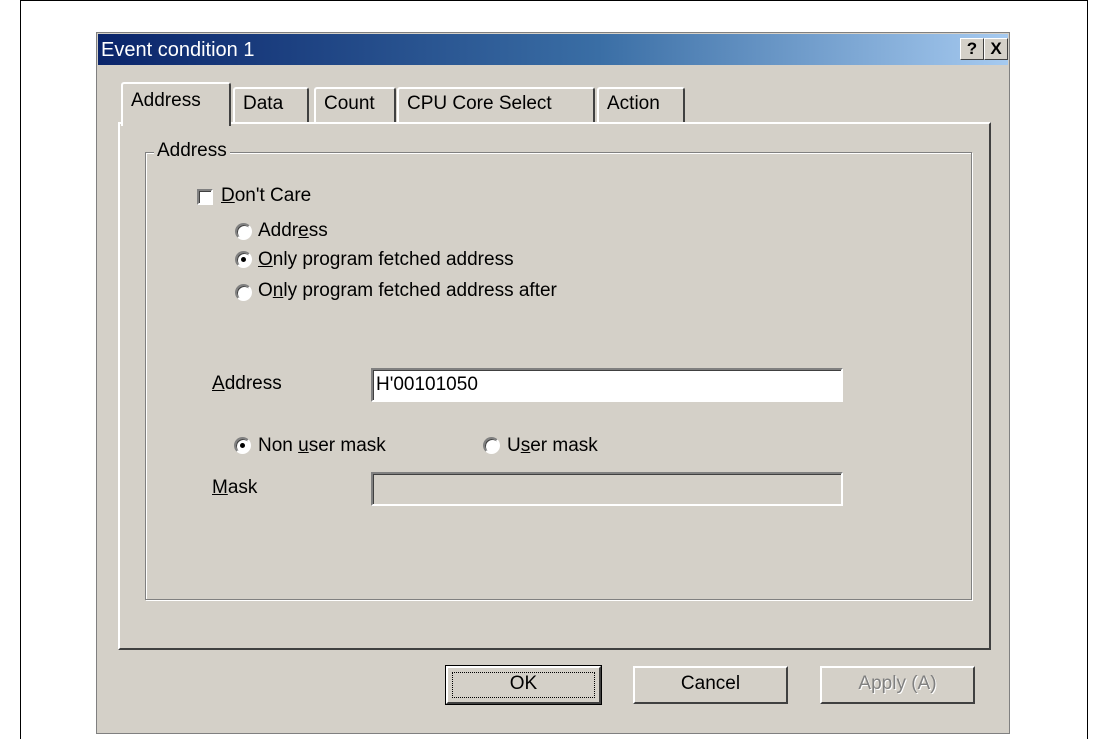  I want to click on radio-user-mask, so click(491, 445).